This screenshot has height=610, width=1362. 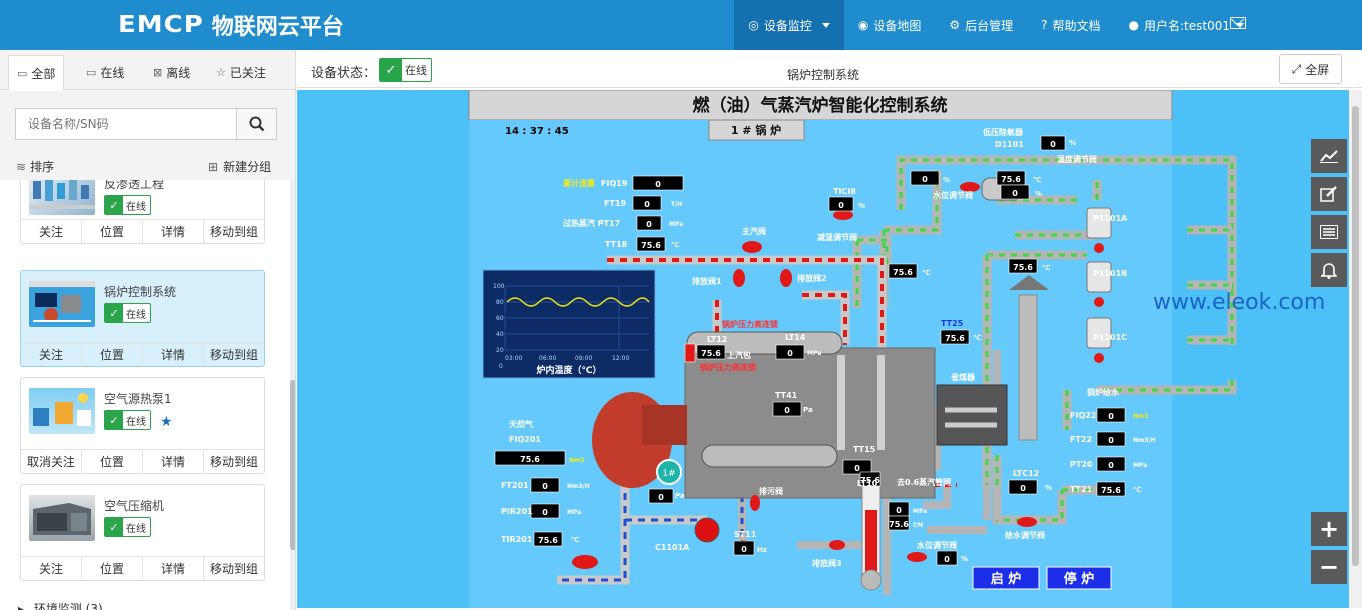 What do you see at coordinates (827, 563) in the screenshot?
I see `svg-text: 排放阀3` at bounding box center [827, 563].